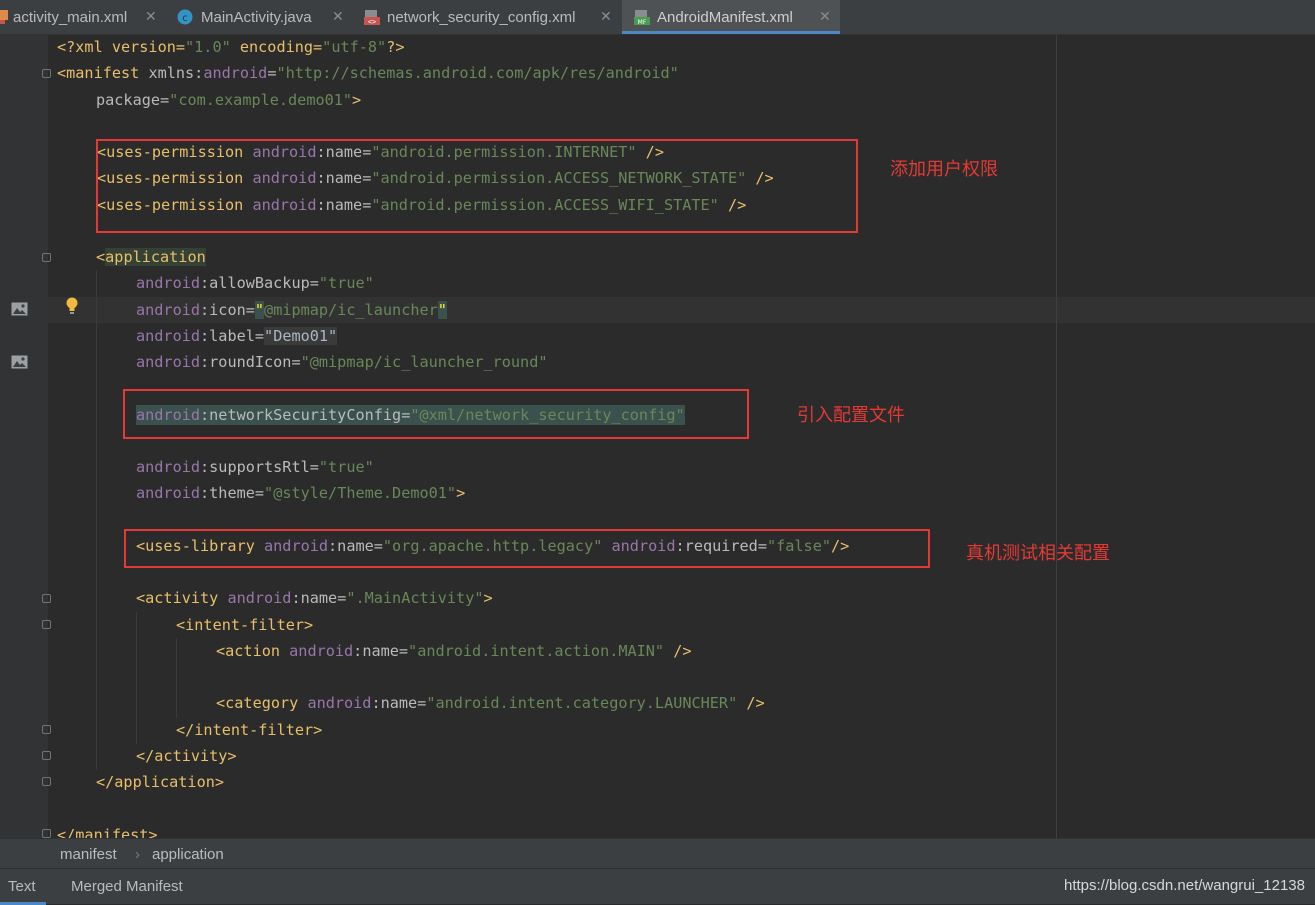  I want to click on breadcrumb-item-application: application, so click(188, 854).